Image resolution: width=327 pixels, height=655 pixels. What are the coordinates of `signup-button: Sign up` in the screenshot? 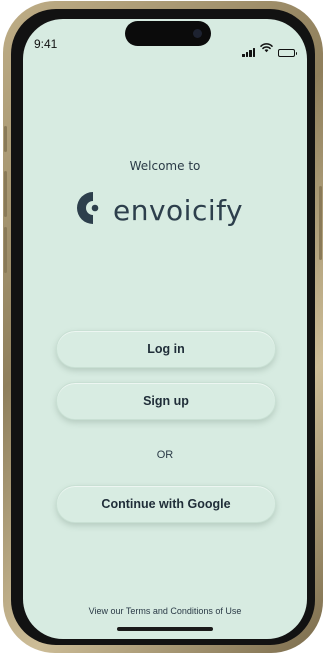 It's located at (166, 401).